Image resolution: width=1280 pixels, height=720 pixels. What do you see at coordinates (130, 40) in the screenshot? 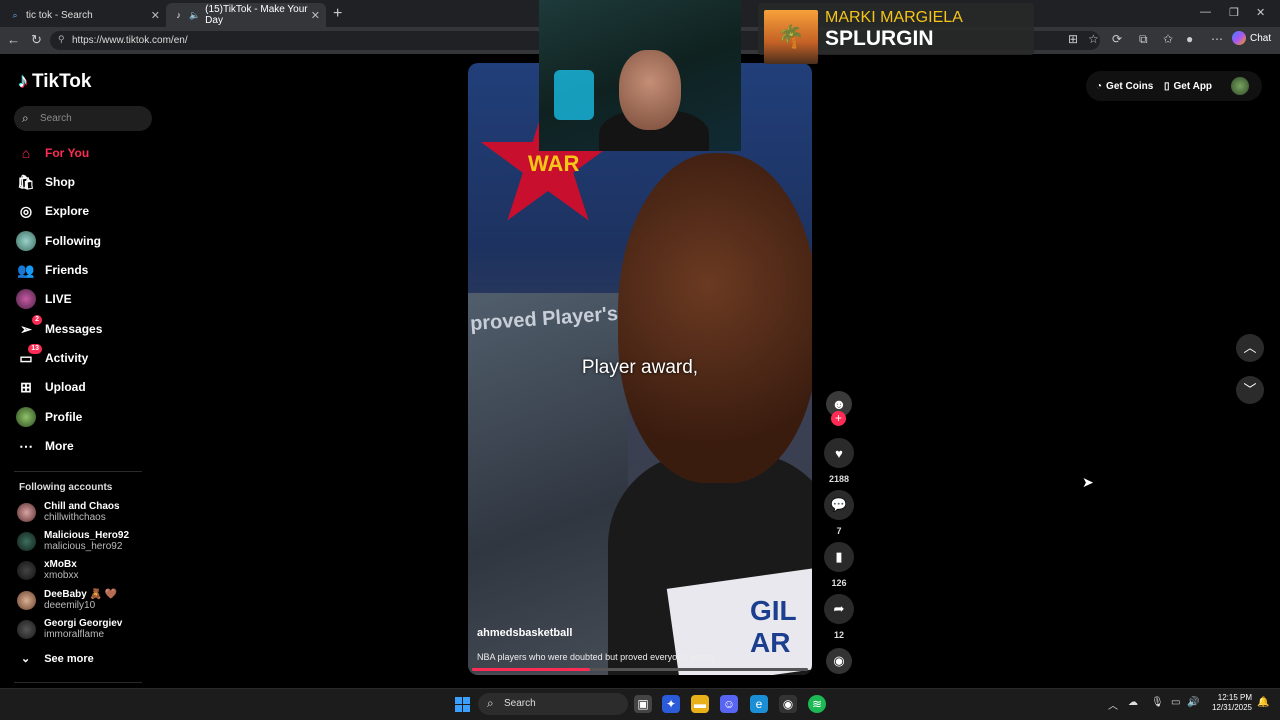
I see `url-text: https://www.tiktok.com/en/` at bounding box center [130, 40].